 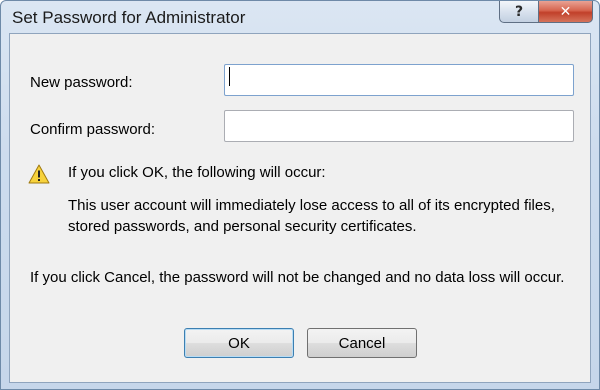 What do you see at coordinates (229, 76) in the screenshot?
I see `text-caret` at bounding box center [229, 76].